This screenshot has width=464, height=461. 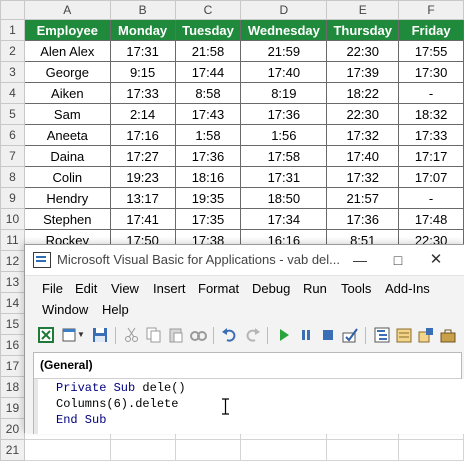 What do you see at coordinates (208, 114) in the screenshot?
I see `cell: 17:43` at bounding box center [208, 114].